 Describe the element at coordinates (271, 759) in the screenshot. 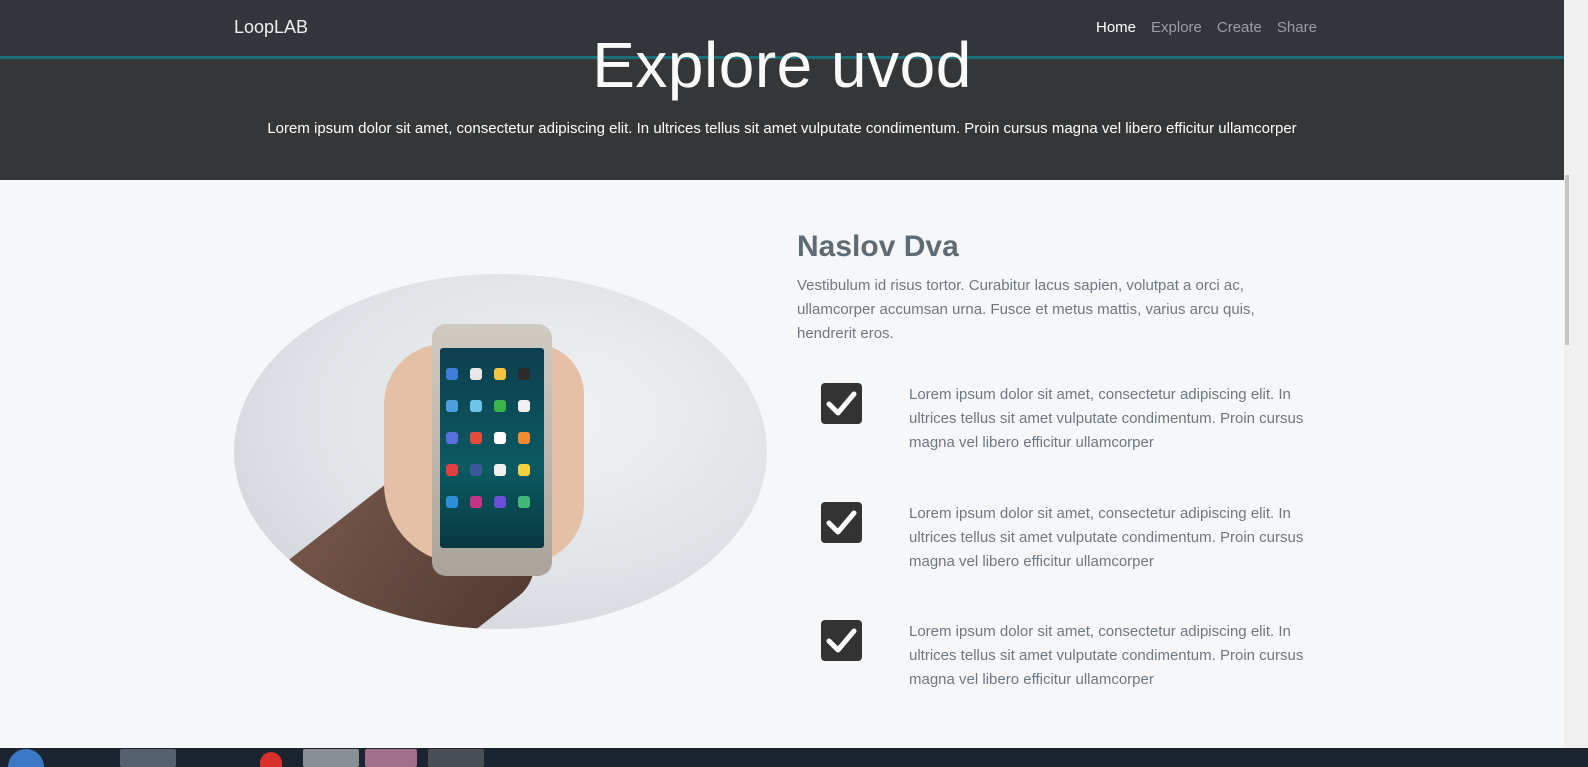

I see `browser-icon` at that location.